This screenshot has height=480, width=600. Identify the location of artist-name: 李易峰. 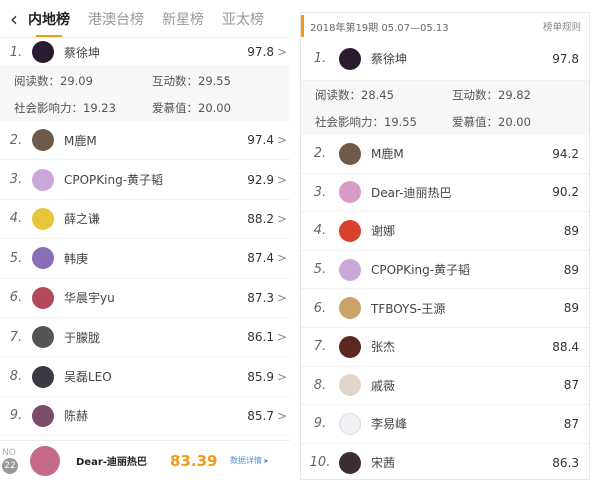
(389, 424).